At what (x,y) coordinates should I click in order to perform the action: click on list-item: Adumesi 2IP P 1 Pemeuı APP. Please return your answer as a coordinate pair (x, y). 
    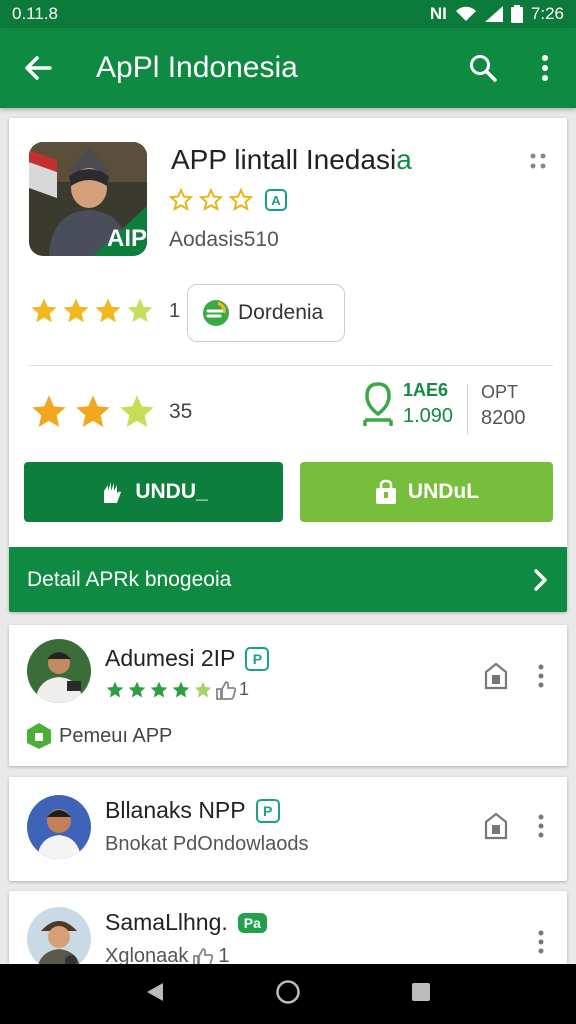
    Looking at the image, I should click on (288, 695).